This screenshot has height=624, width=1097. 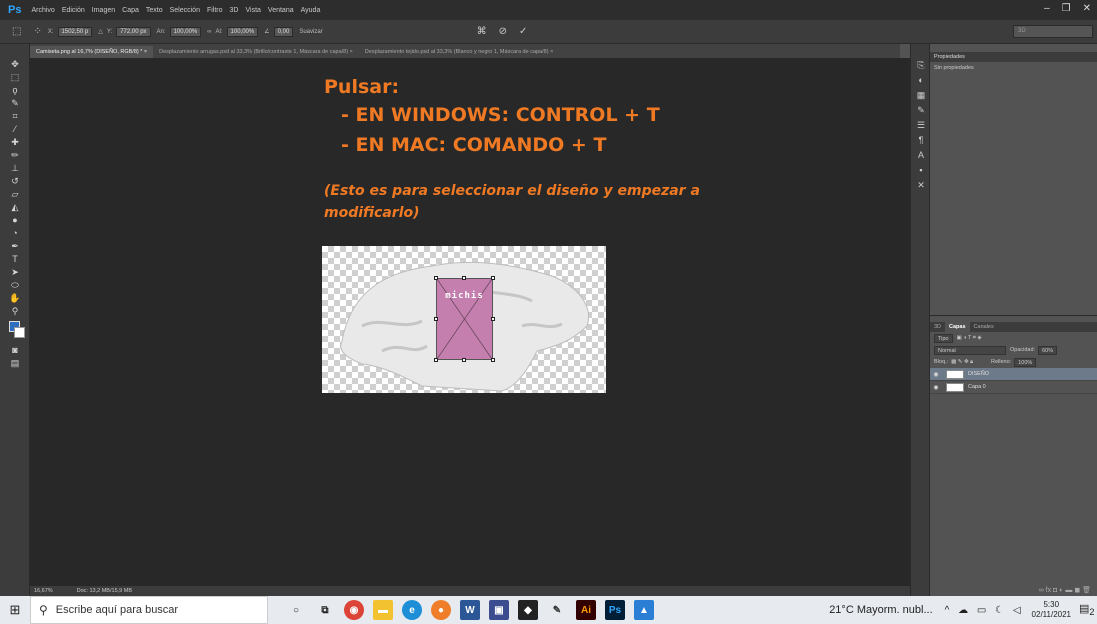 What do you see at coordinates (185, 10) in the screenshot?
I see `menu-seleccion: Selección` at bounding box center [185, 10].